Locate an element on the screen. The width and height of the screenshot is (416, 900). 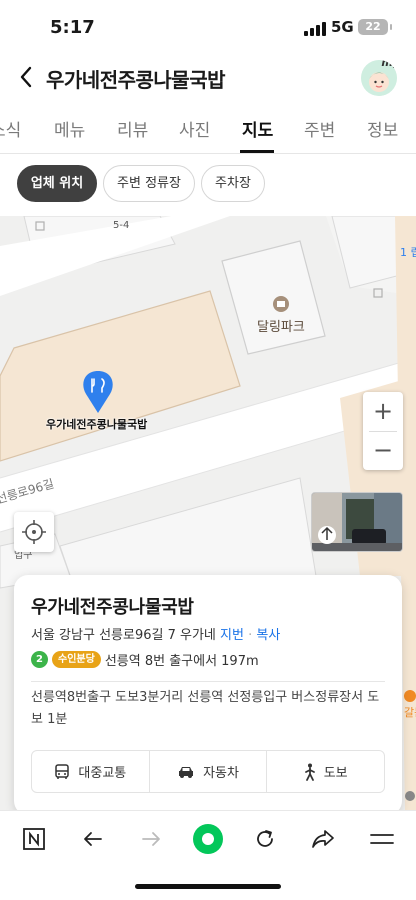
naver-n-icon is located at coordinates (34, 839).